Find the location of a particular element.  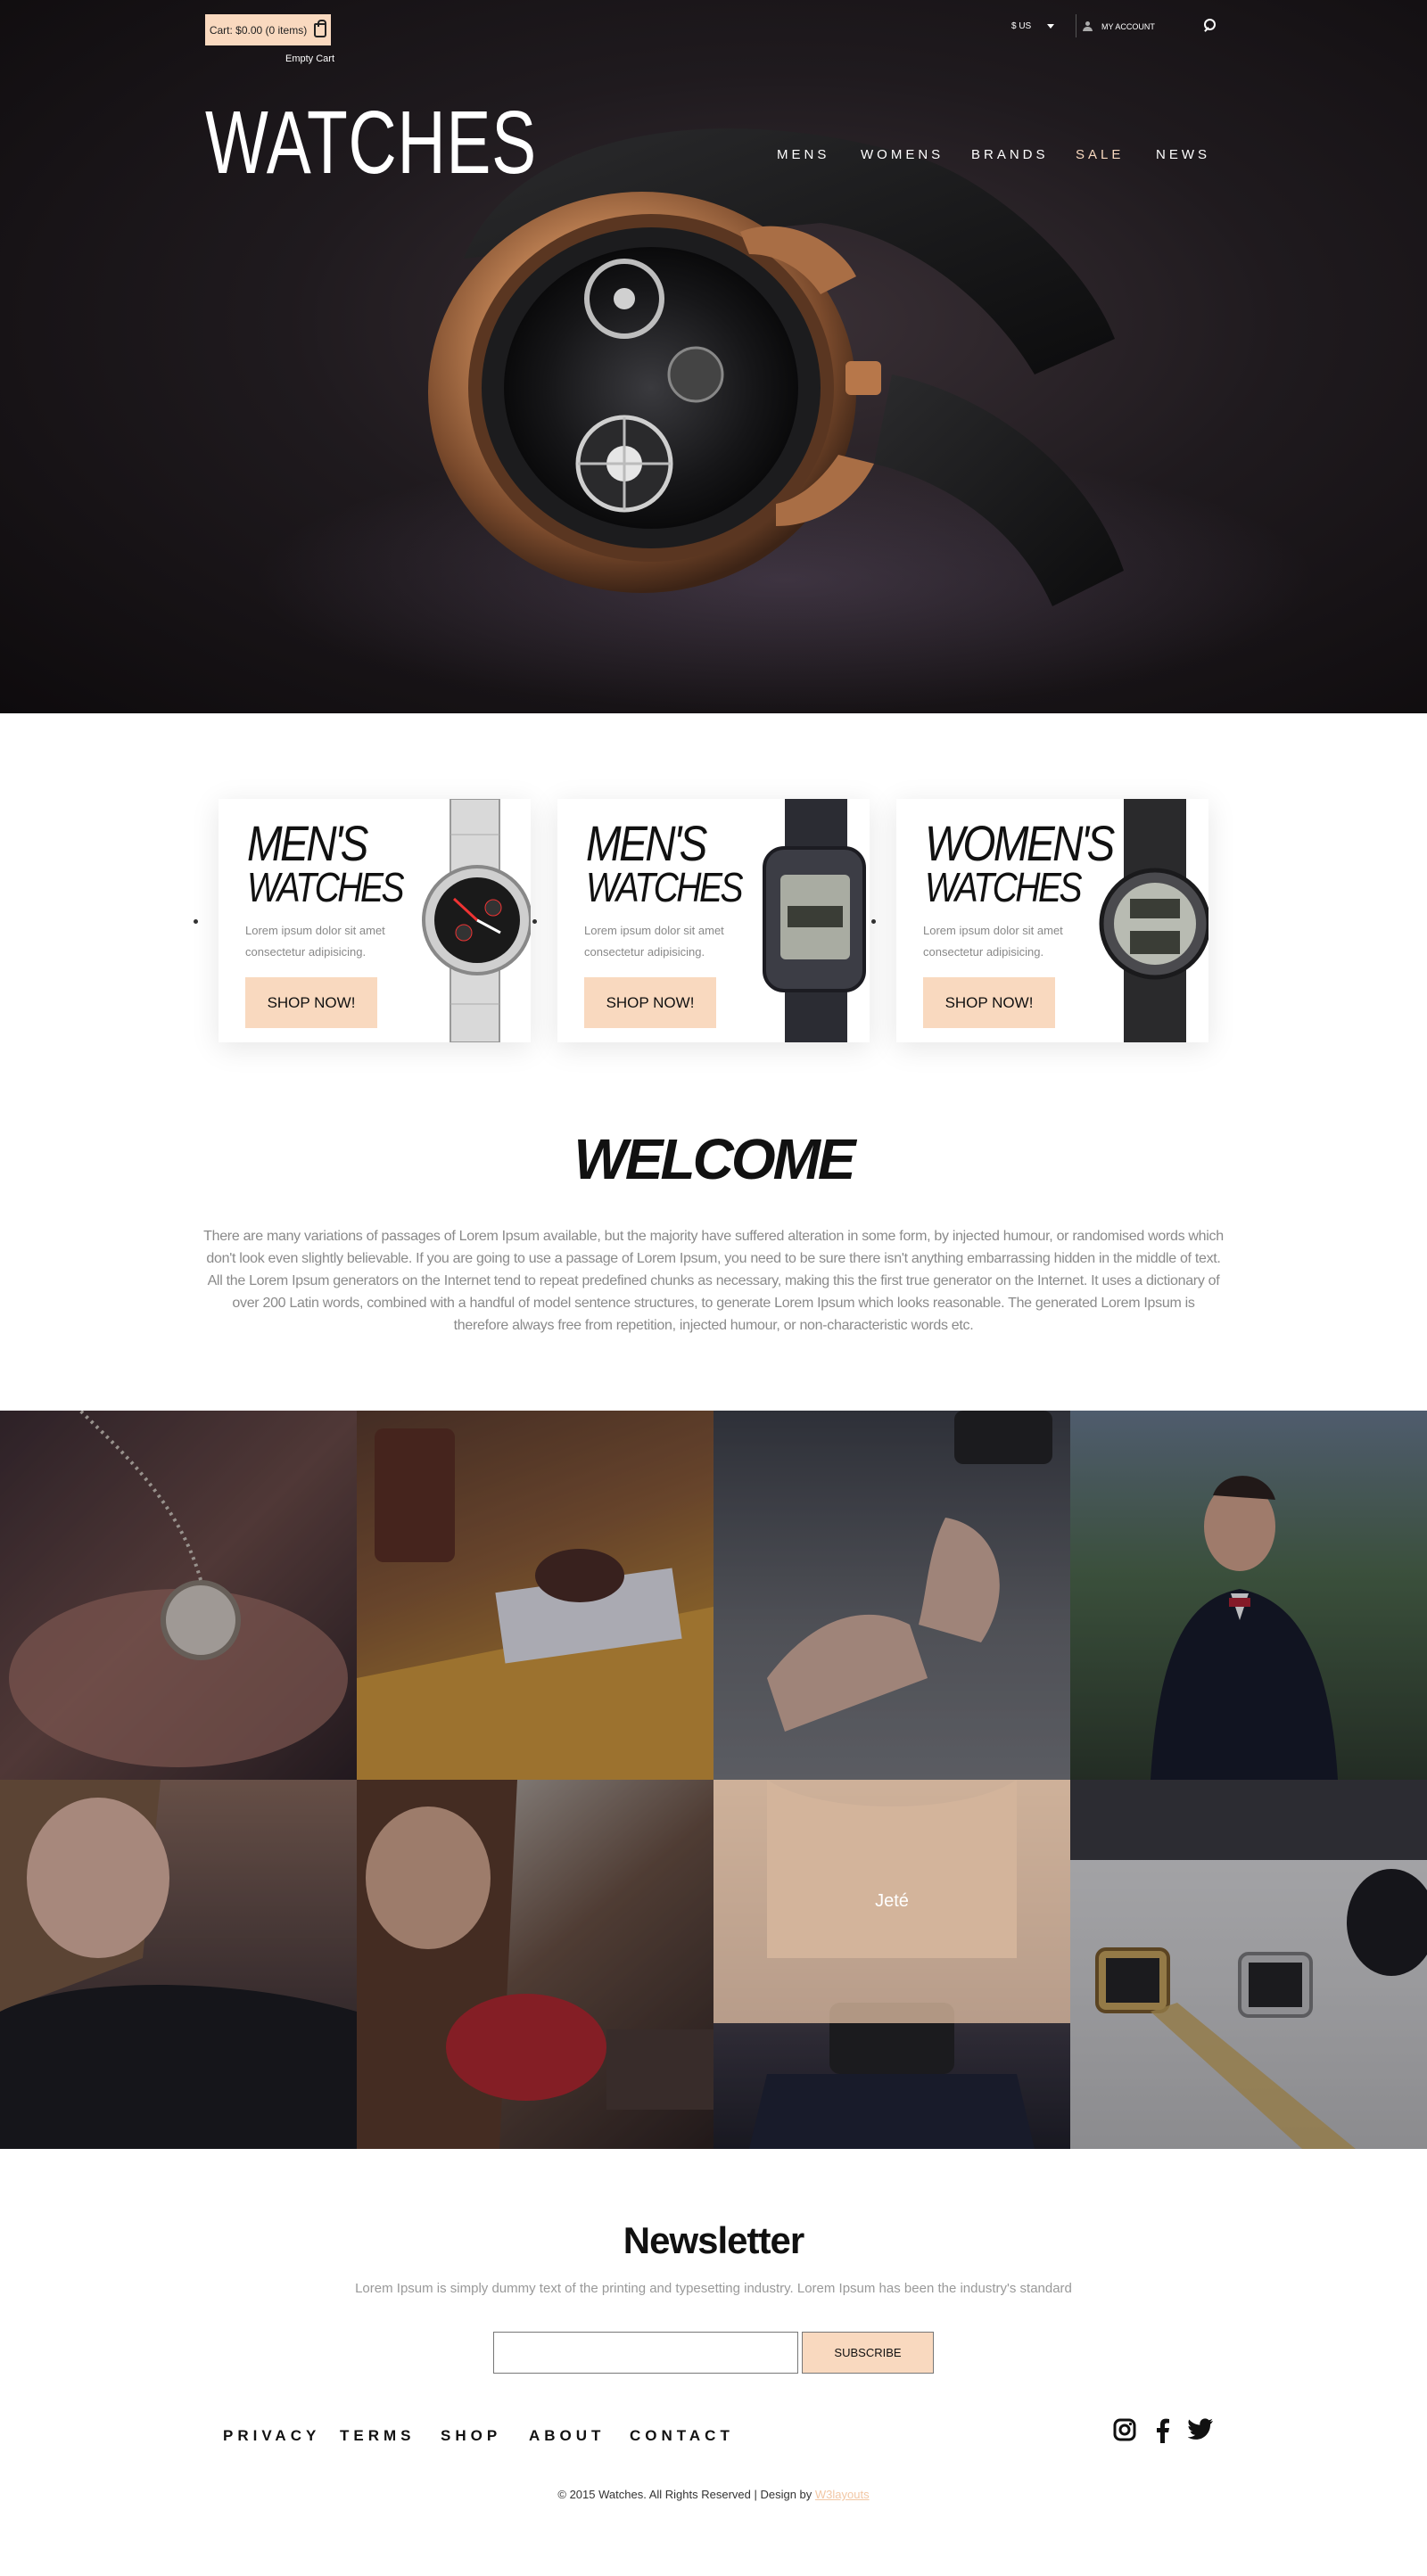

search-icon is located at coordinates (1209, 25).